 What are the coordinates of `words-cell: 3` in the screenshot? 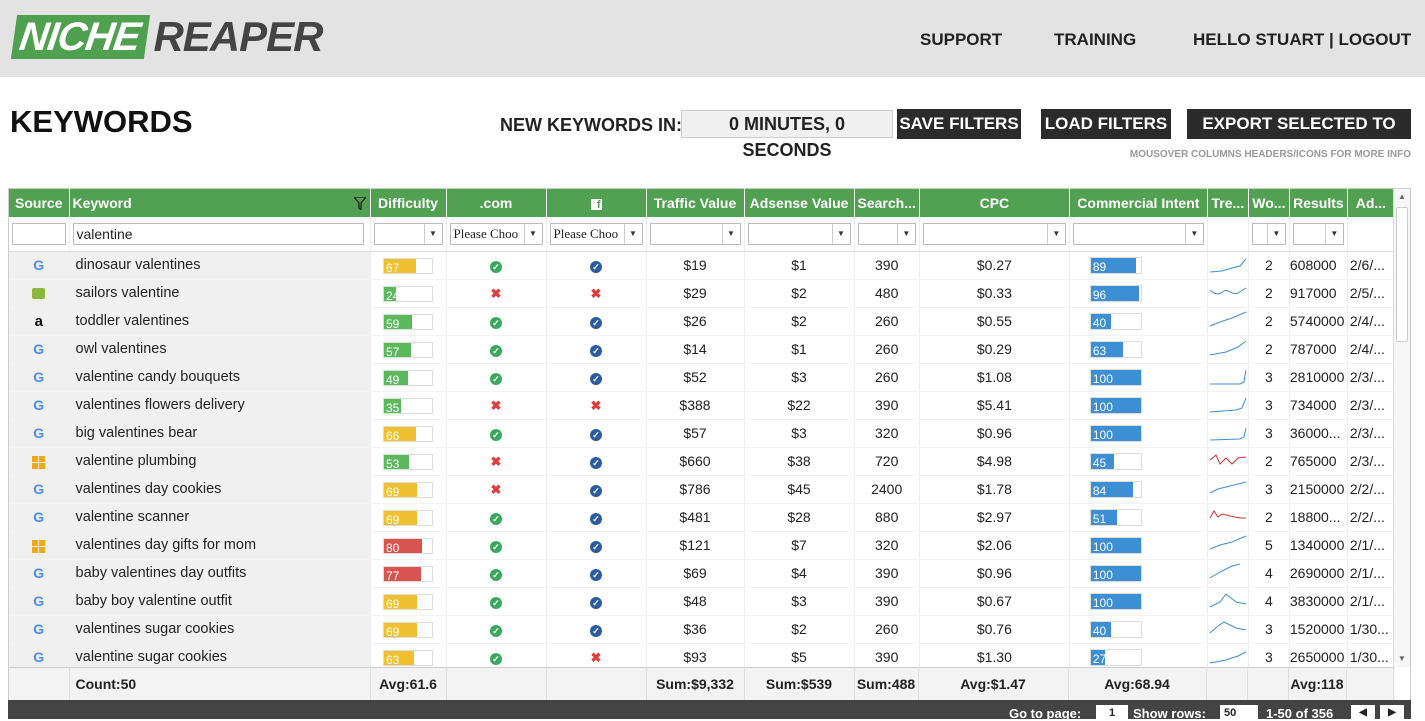 It's located at (1269, 377).